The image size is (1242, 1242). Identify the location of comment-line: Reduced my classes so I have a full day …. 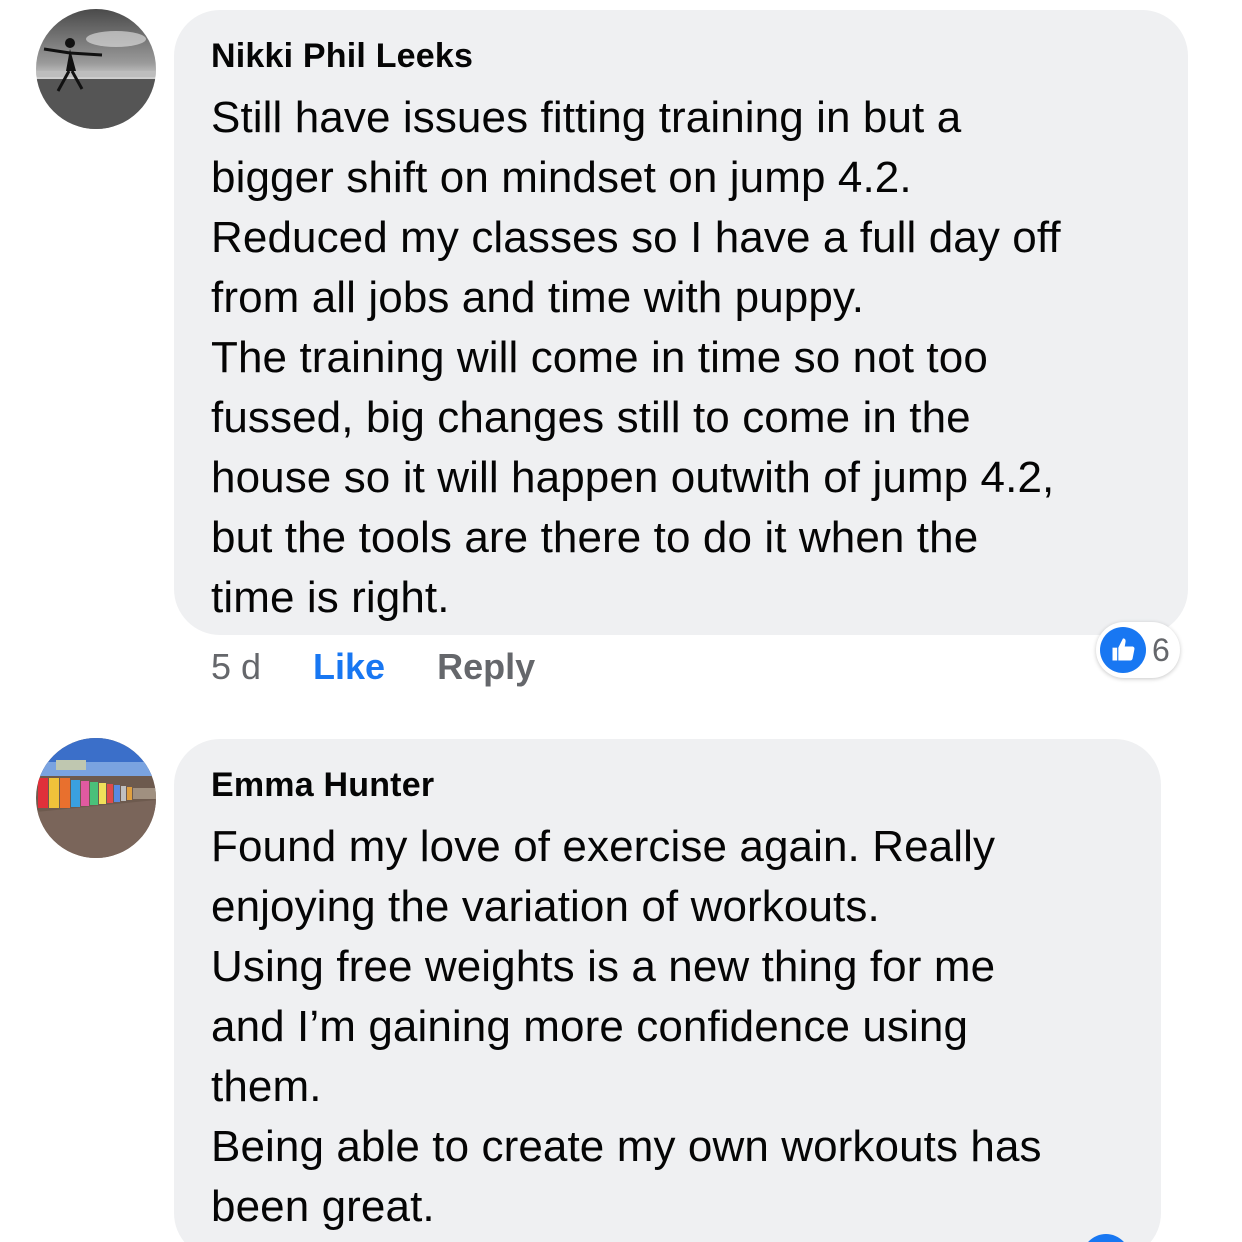
(636, 237).